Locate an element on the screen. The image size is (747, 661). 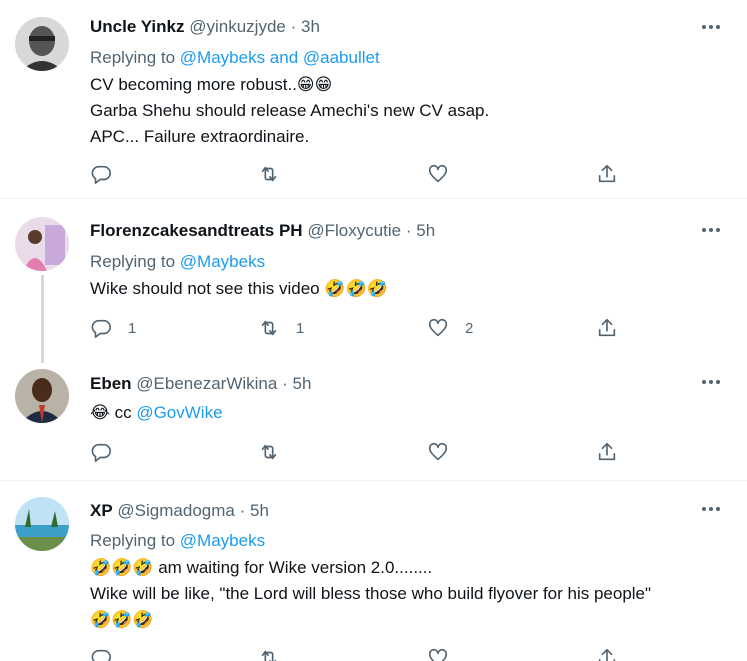
retweet-count: 1 is located at coordinates (300, 328).